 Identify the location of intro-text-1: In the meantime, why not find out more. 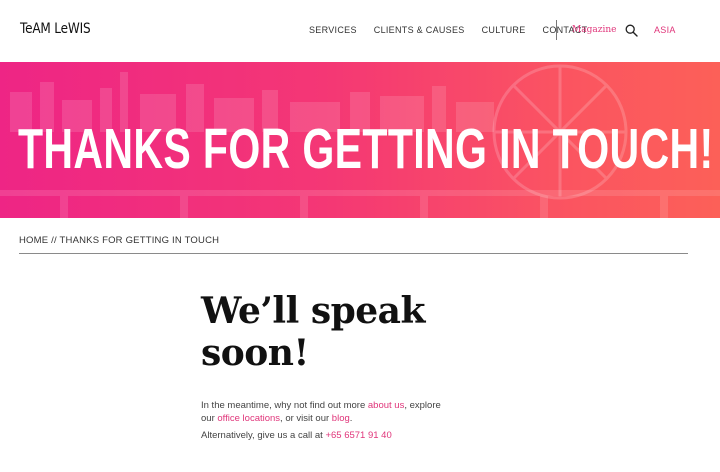
(284, 405).